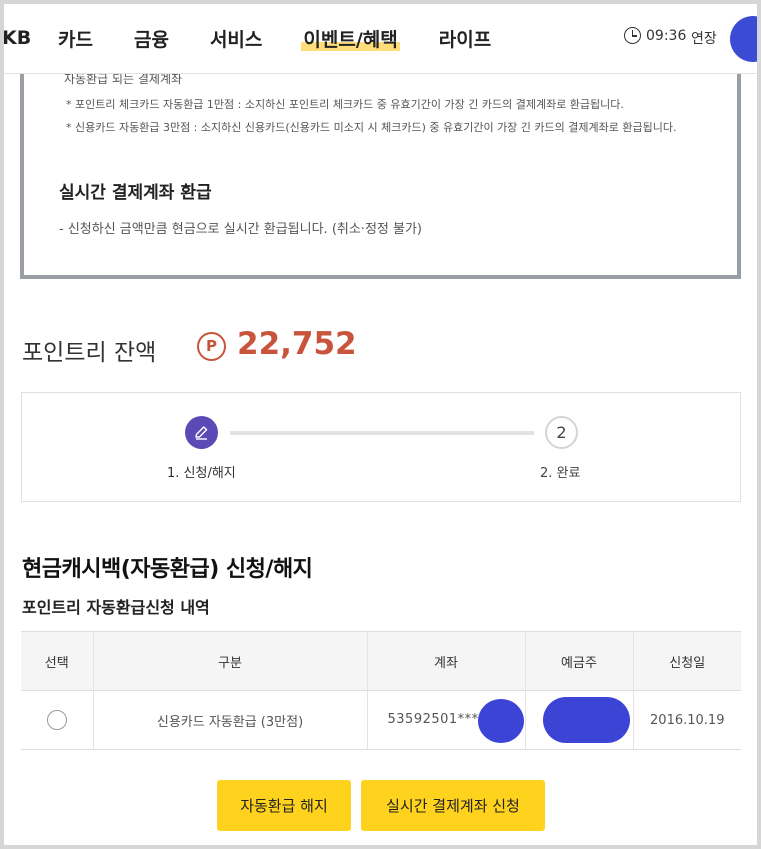  Describe the element at coordinates (116, 607) in the screenshot. I see `section-subtitle: 포인트리 자동환급신청 내역` at that location.